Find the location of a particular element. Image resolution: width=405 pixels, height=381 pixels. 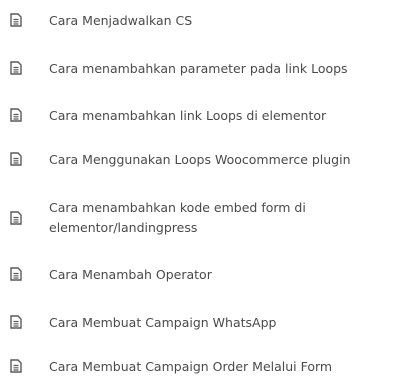

article-label: Cara Membuat Campaign Order Melalui Form is located at coordinates (191, 366).